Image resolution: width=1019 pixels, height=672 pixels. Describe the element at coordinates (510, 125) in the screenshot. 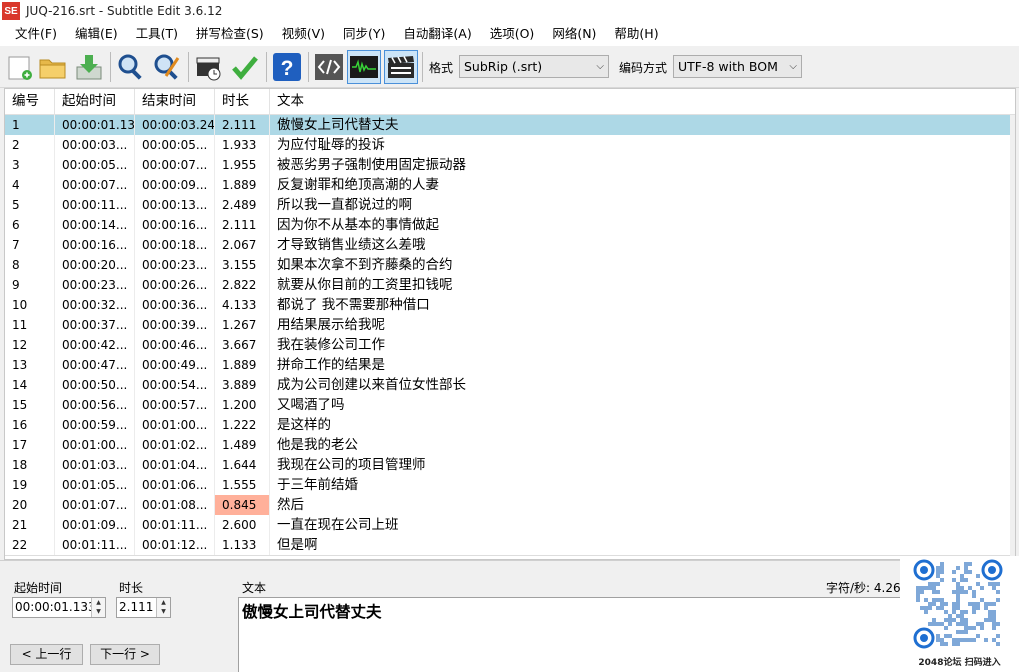

I see `table-row: 1 00:00:01.133 00:00:03.244 2.111 傲慢女上司代替丈夫` at that location.